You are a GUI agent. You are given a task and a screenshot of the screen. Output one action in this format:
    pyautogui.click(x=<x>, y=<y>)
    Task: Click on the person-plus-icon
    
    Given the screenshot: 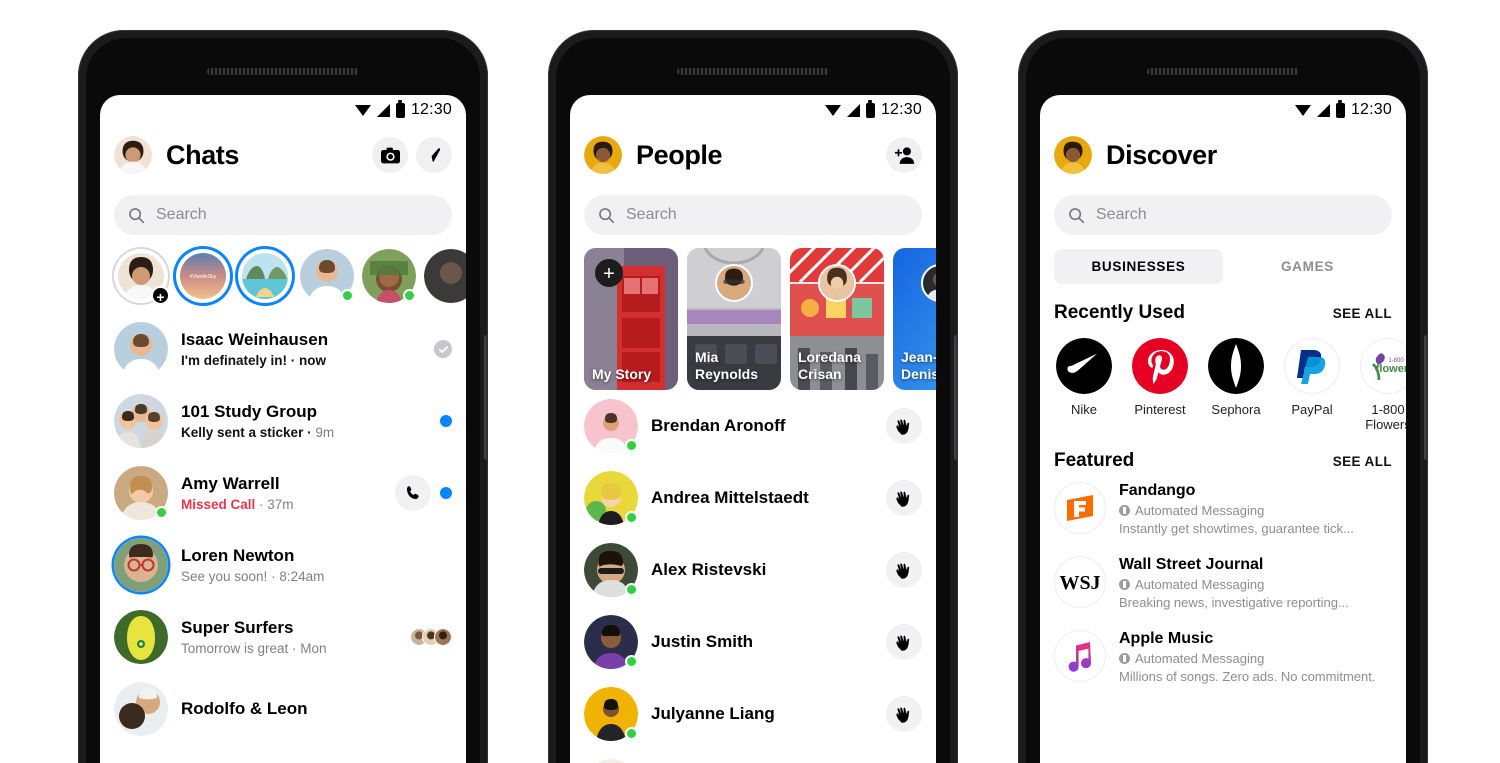 What is the action you would take?
    pyautogui.click(x=904, y=155)
    